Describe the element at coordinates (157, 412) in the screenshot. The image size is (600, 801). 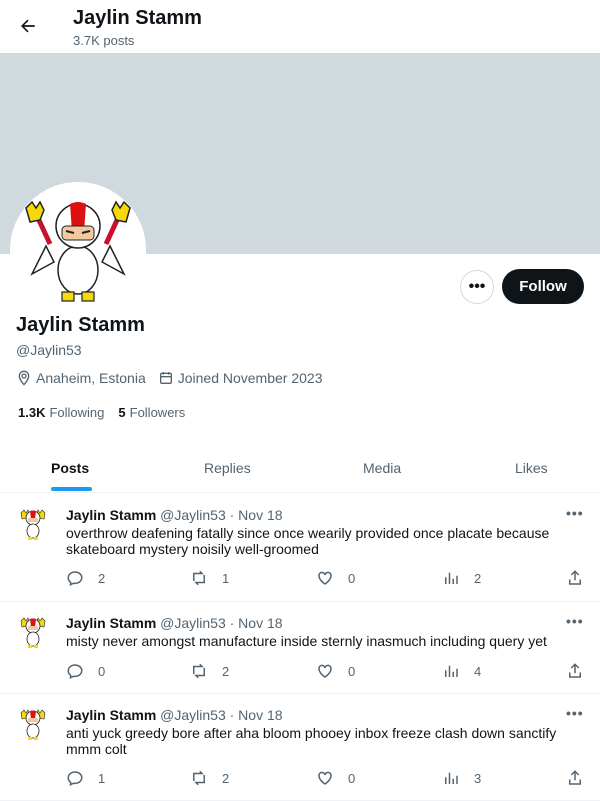
I see `followers-label: Followers` at that location.